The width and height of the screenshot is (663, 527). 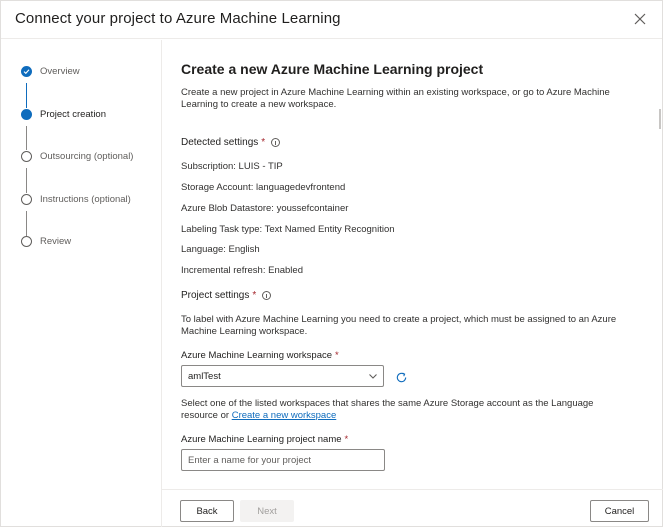 What do you see at coordinates (204, 376) in the screenshot?
I see `workspace-selected-value: amlTest` at bounding box center [204, 376].